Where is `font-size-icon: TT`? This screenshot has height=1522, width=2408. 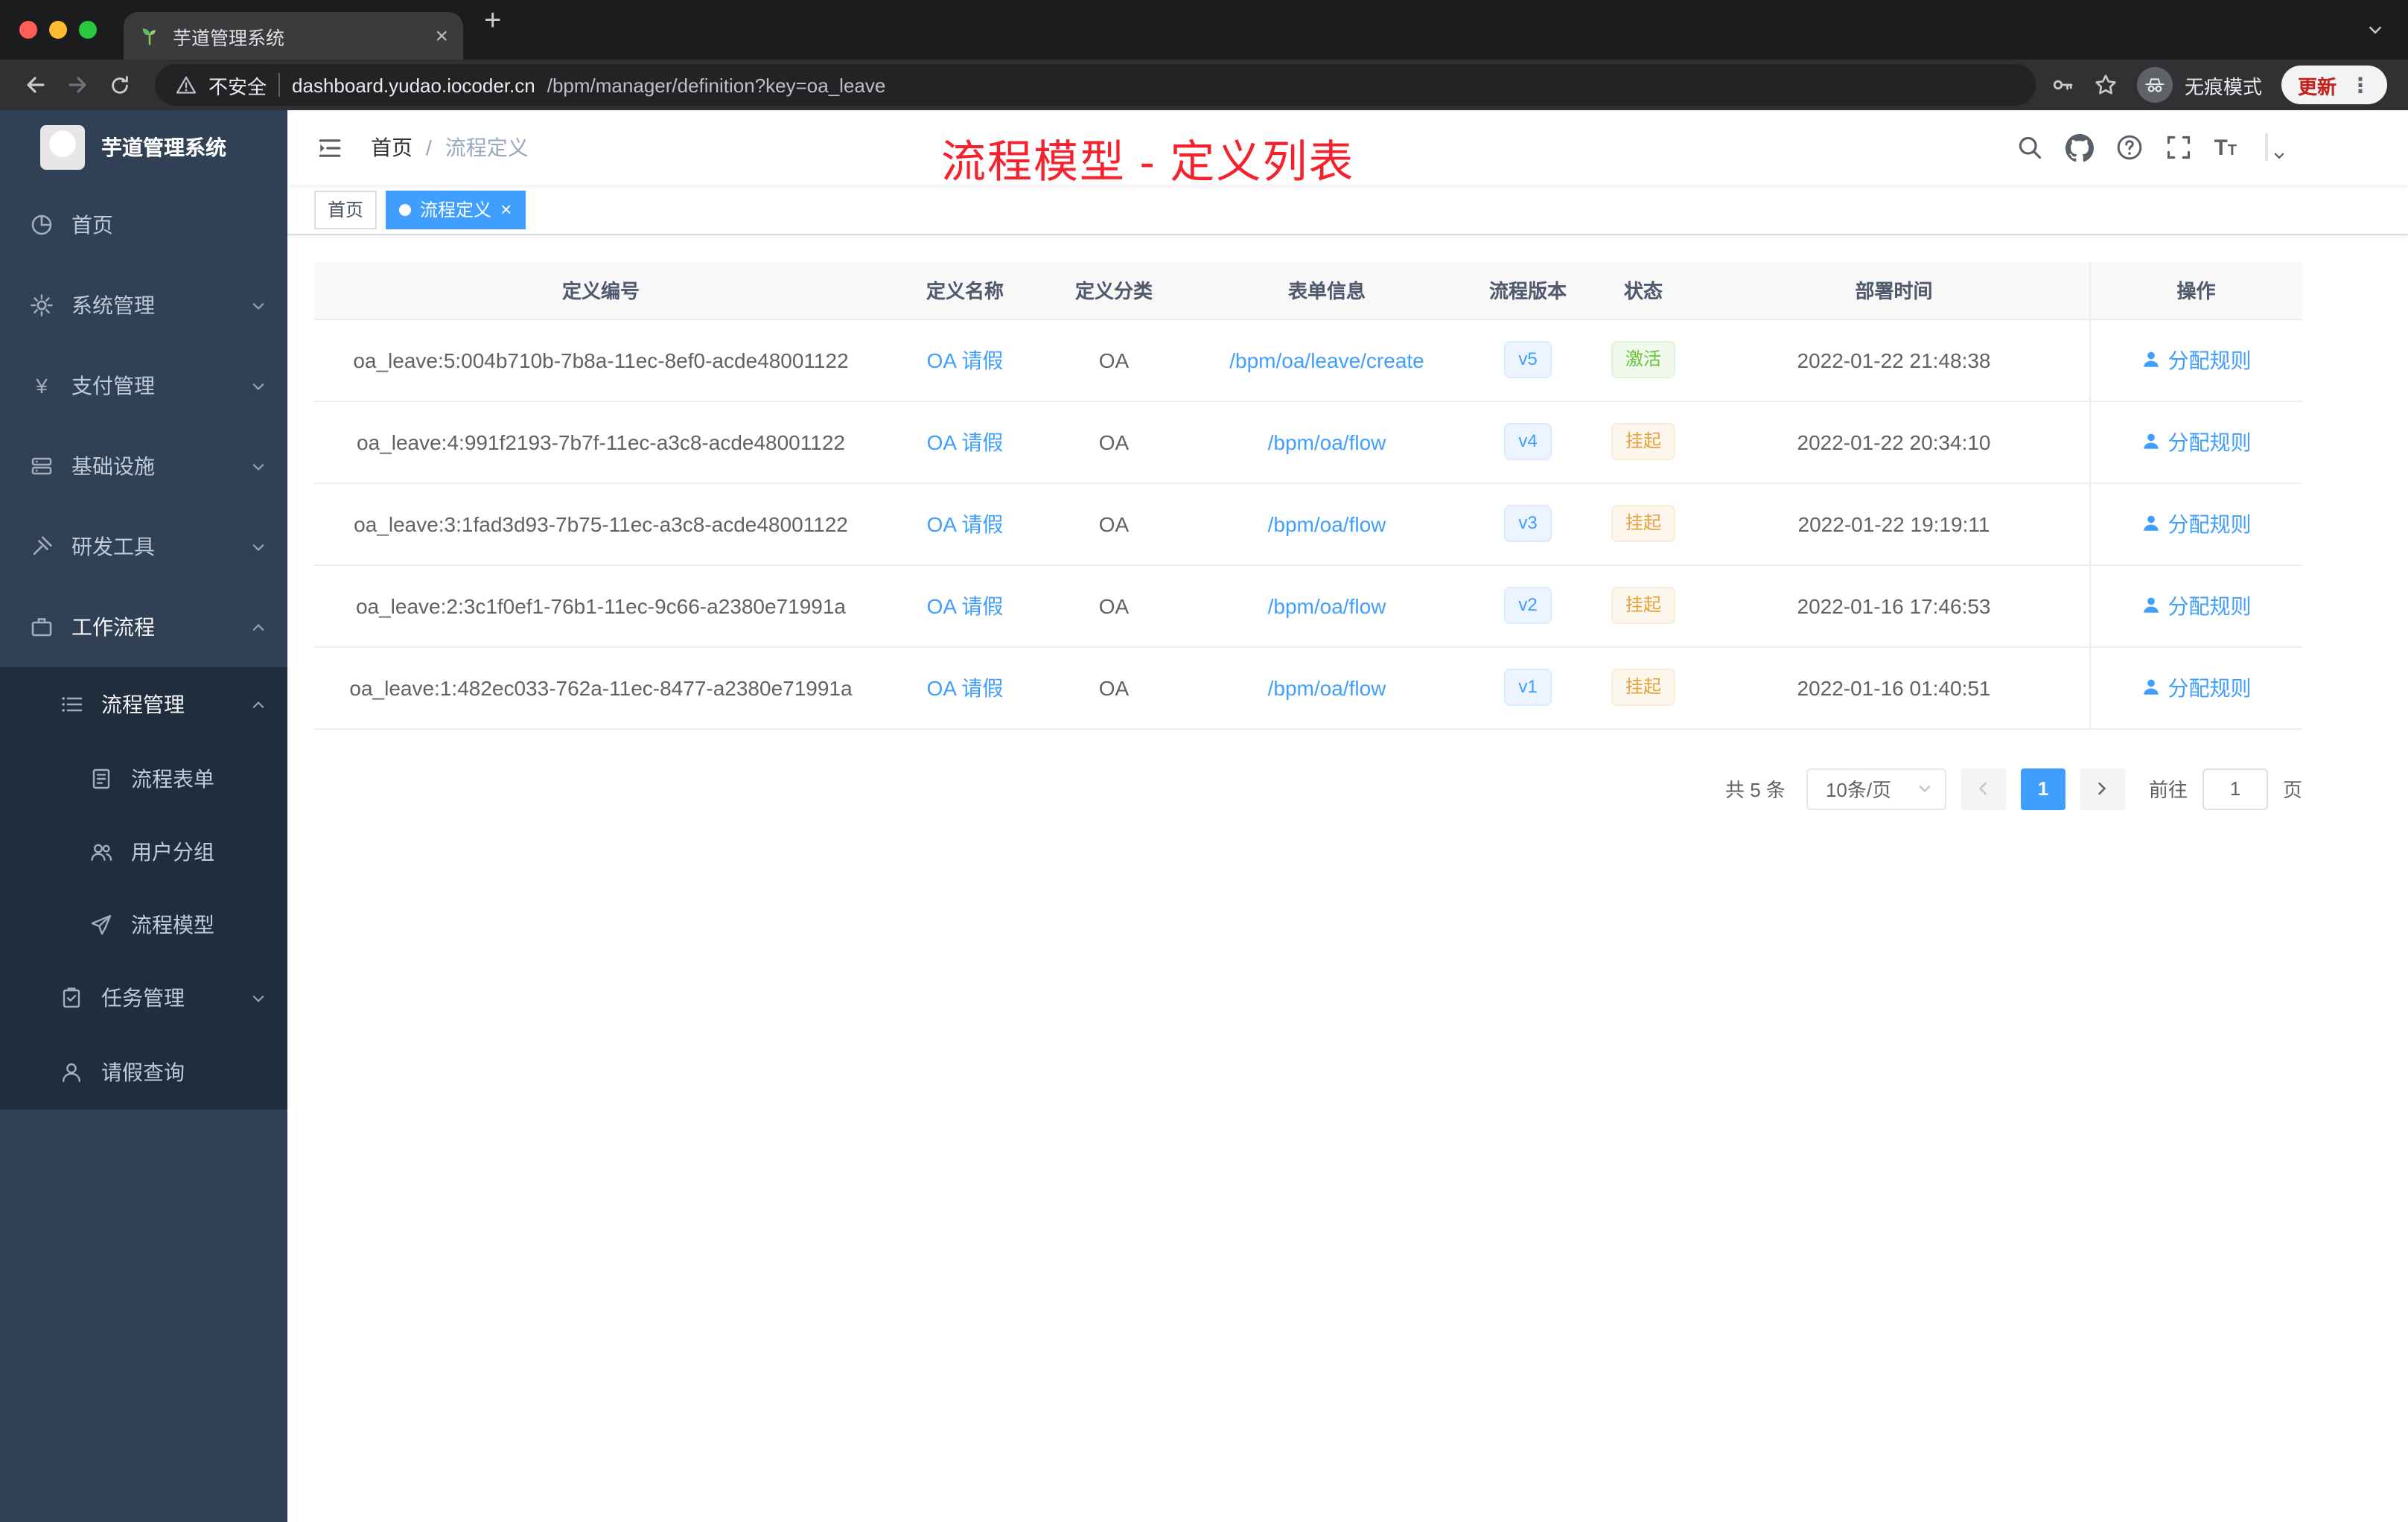
font-size-icon: TT is located at coordinates (2225, 147).